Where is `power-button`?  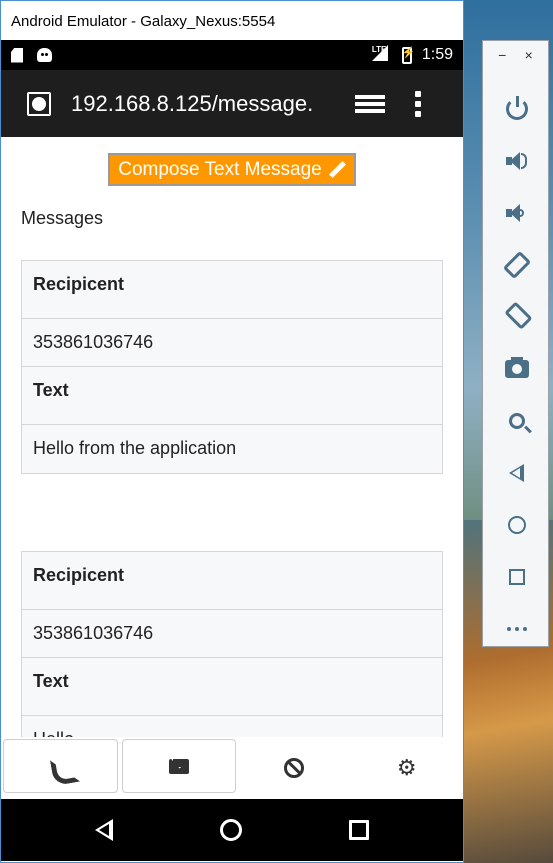
power-button is located at coordinates (516, 109).